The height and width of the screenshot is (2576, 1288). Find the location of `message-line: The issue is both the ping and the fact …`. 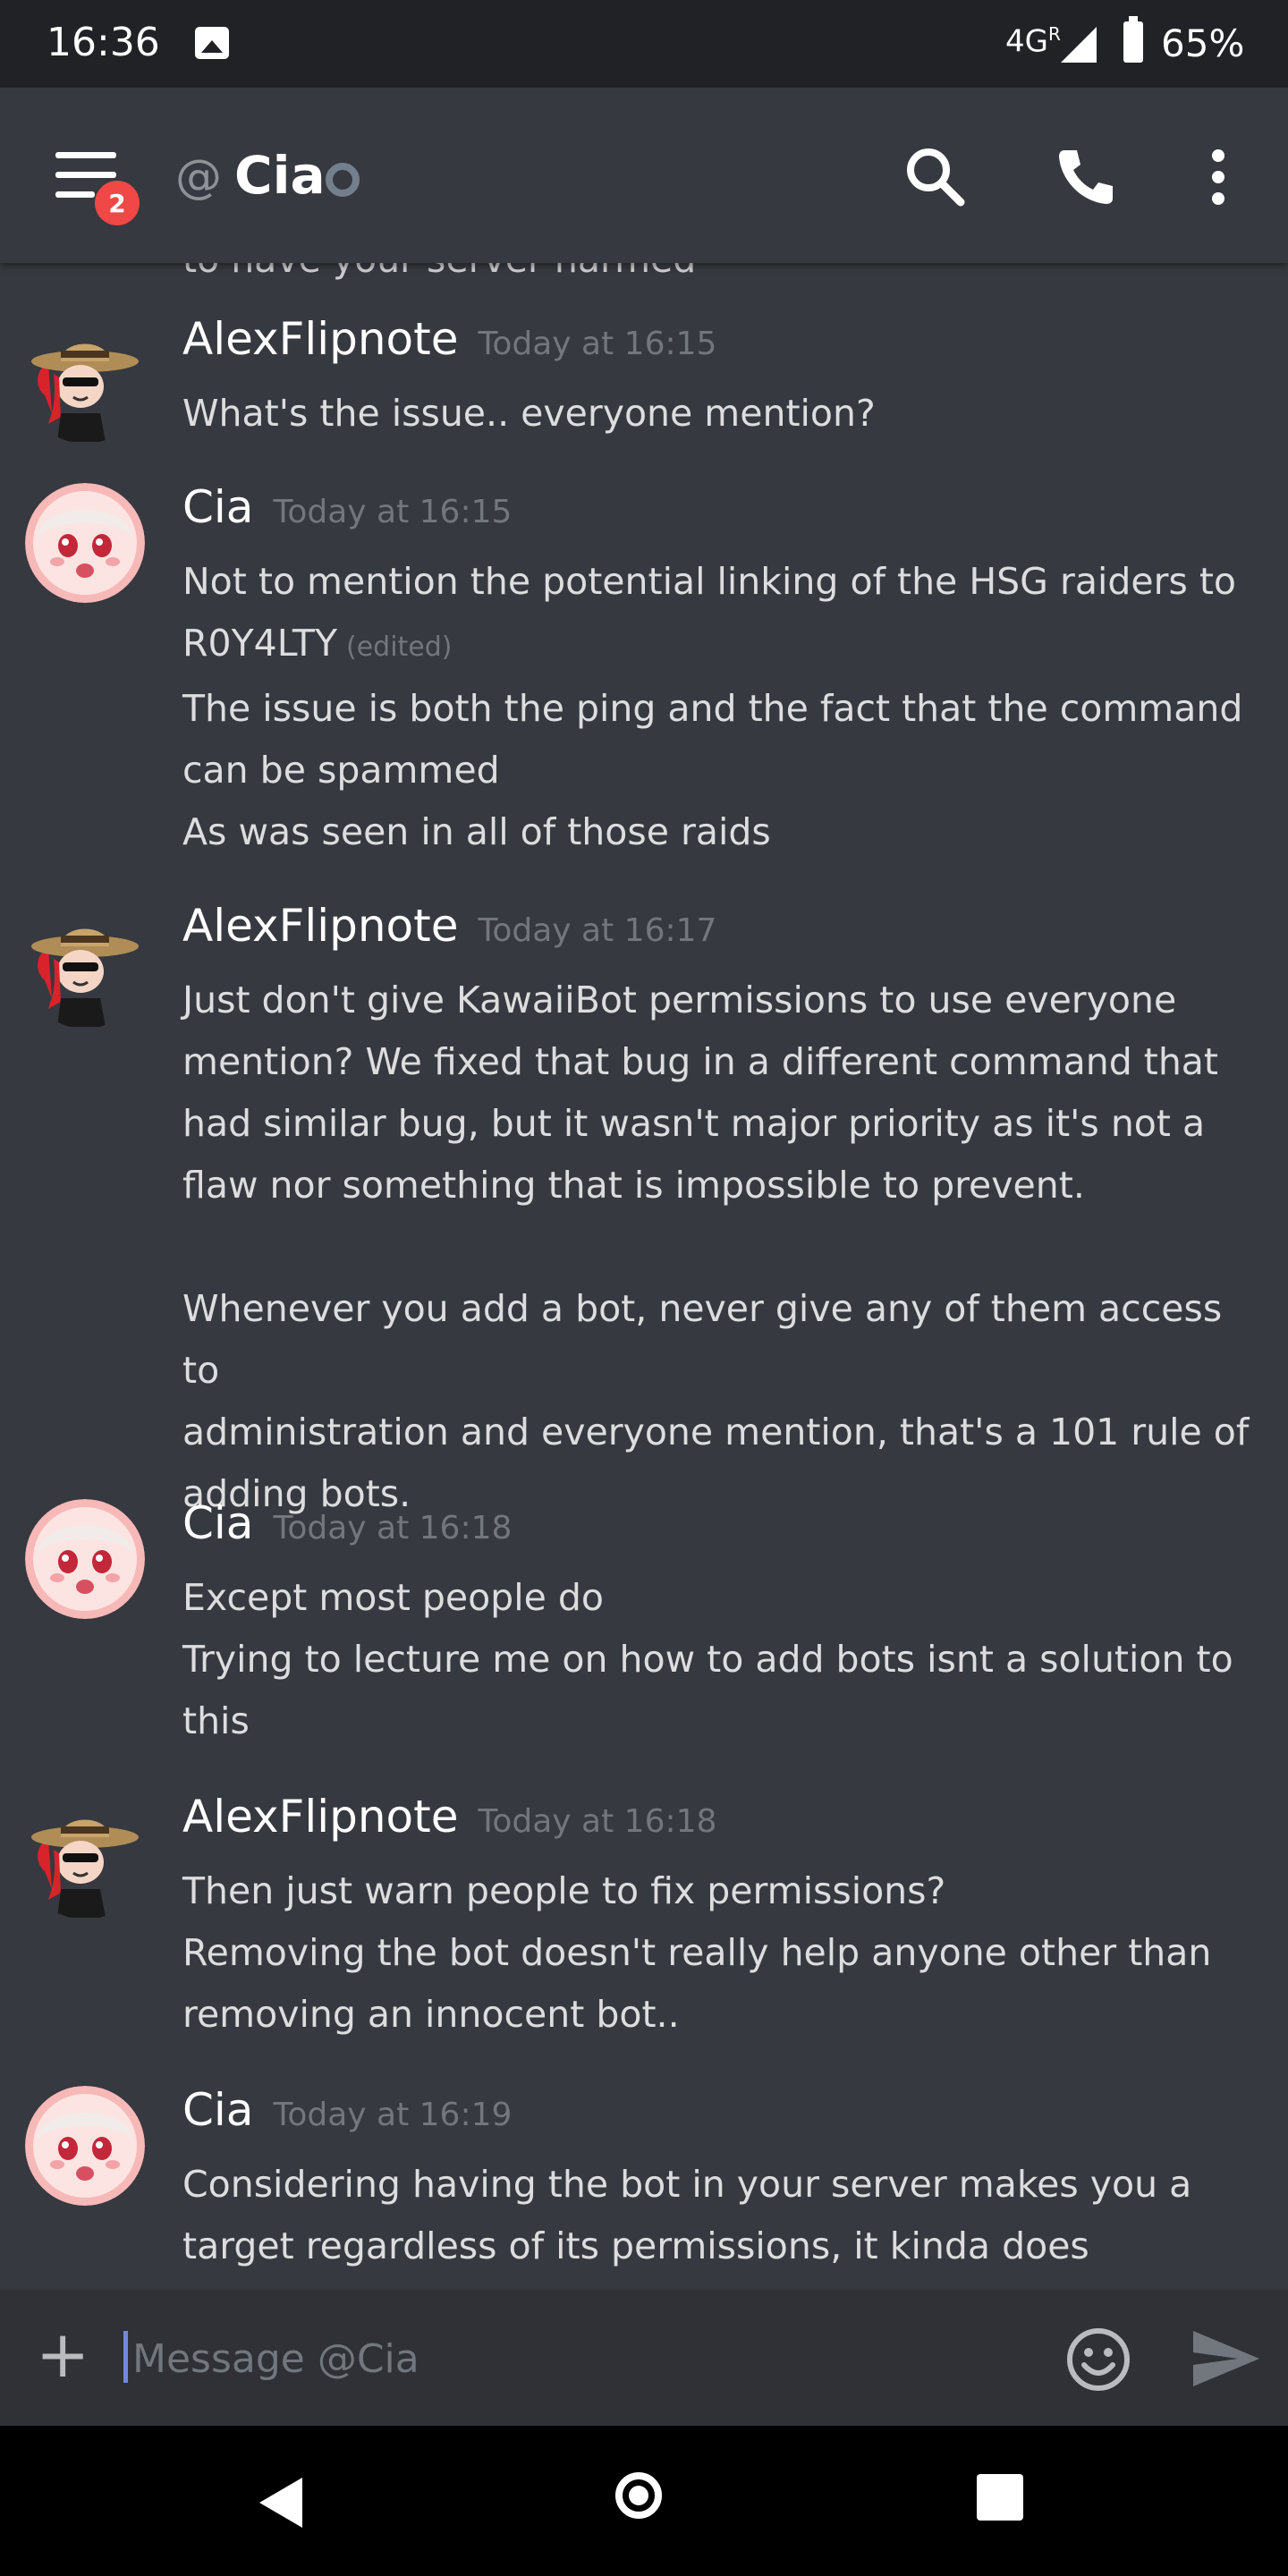

message-line: The issue is both the ping and the fact … is located at coordinates (712, 708).